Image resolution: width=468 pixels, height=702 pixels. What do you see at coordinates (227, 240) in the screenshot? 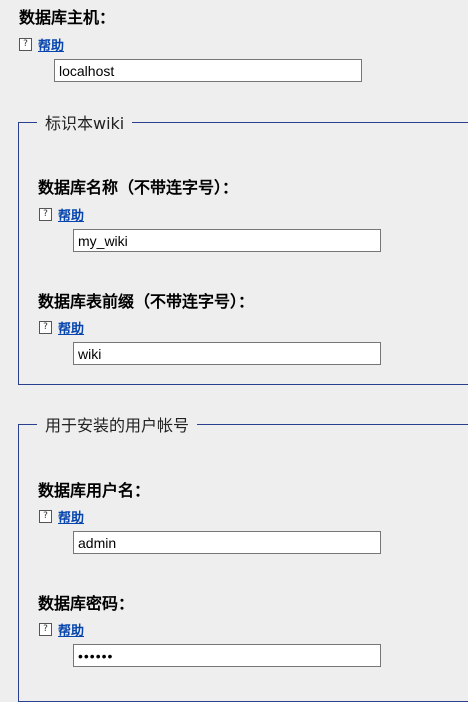
I see `db-name-input` at bounding box center [227, 240].